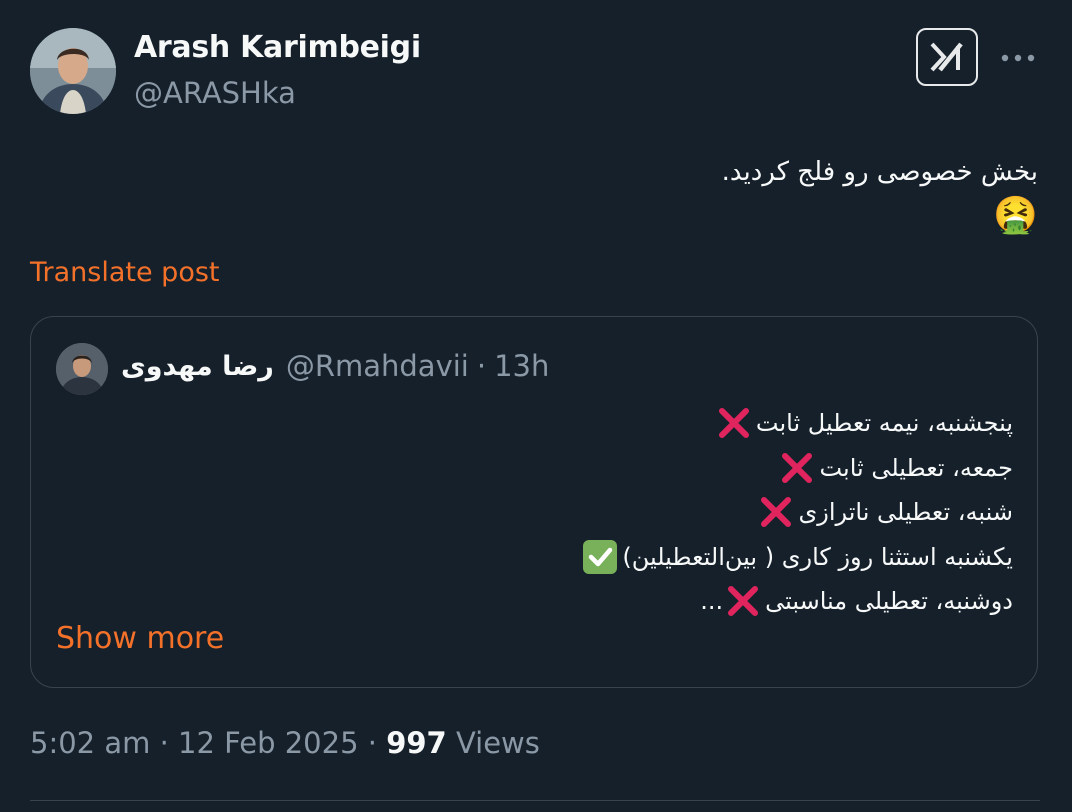 This screenshot has width=1072, height=812. Describe the element at coordinates (197, 366) in the screenshot. I see `quoted-author-name: رضا مهدوی` at that location.